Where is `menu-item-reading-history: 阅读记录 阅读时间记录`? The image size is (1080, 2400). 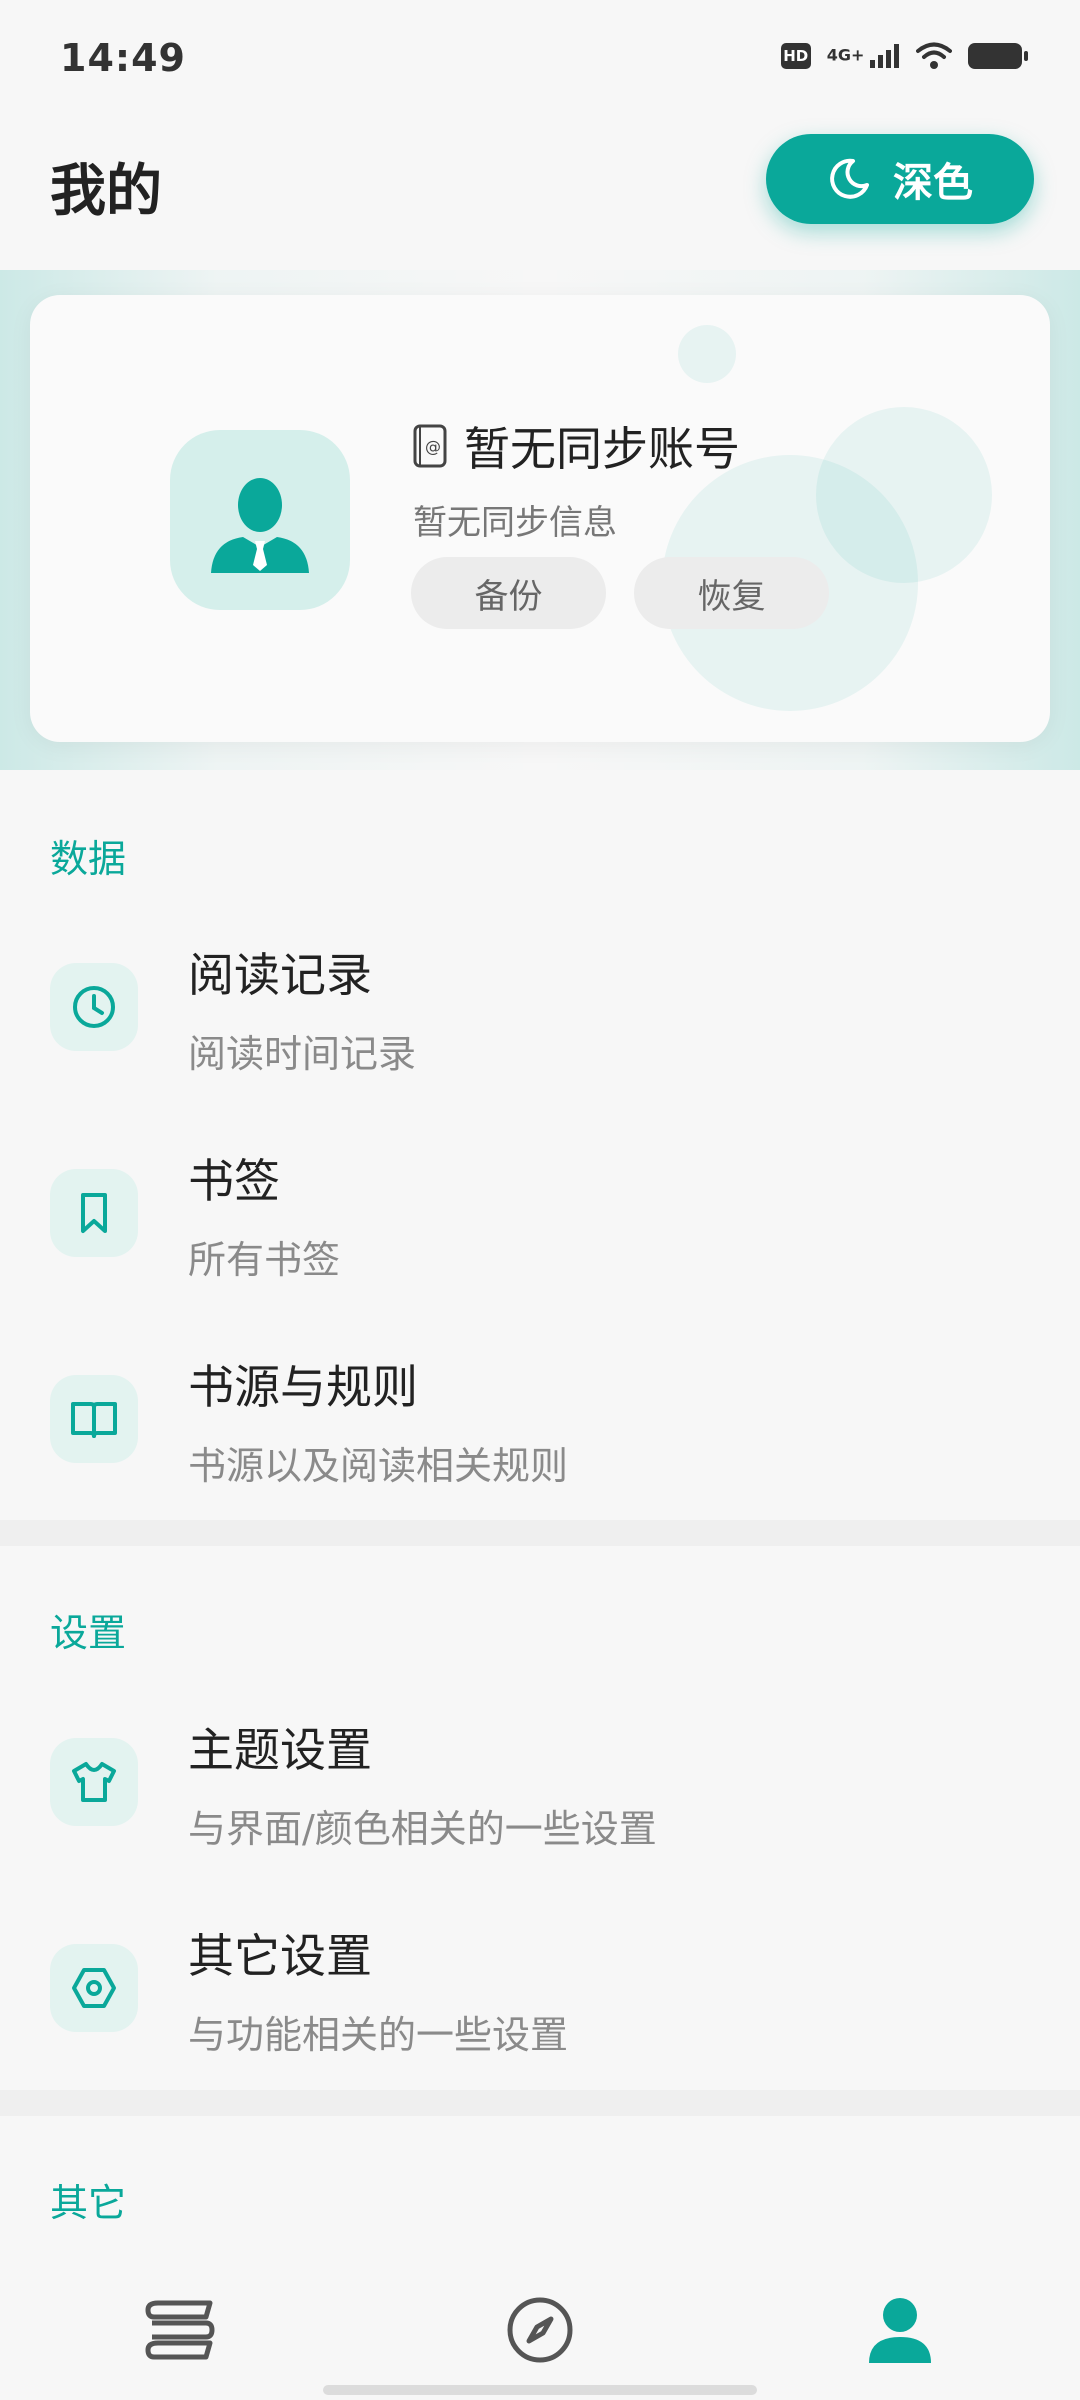 menu-item-reading-history: 阅读记录 阅读时间记录 is located at coordinates (540, 1025).